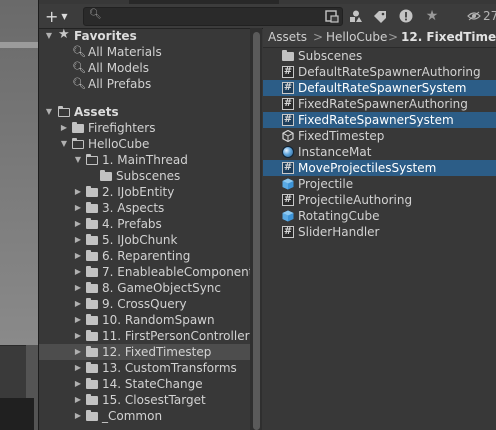 Image resolution: width=496 pixels, height=430 pixels. Describe the element at coordinates (169, 368) in the screenshot. I see `tree-item-label: 13. CustomTransforms` at that location.